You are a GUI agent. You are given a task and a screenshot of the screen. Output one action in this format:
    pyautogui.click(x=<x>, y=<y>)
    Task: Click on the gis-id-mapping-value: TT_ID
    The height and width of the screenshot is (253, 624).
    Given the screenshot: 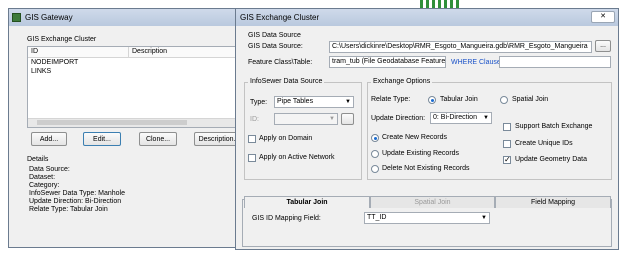 What is the action you would take?
    pyautogui.click(x=377, y=217)
    